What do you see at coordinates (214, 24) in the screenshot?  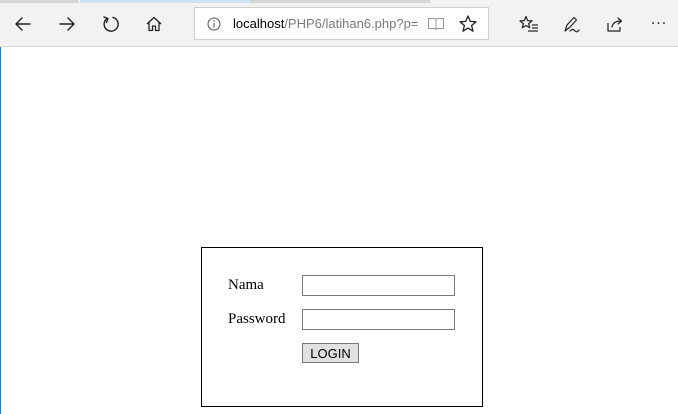 I see `info-icon` at bounding box center [214, 24].